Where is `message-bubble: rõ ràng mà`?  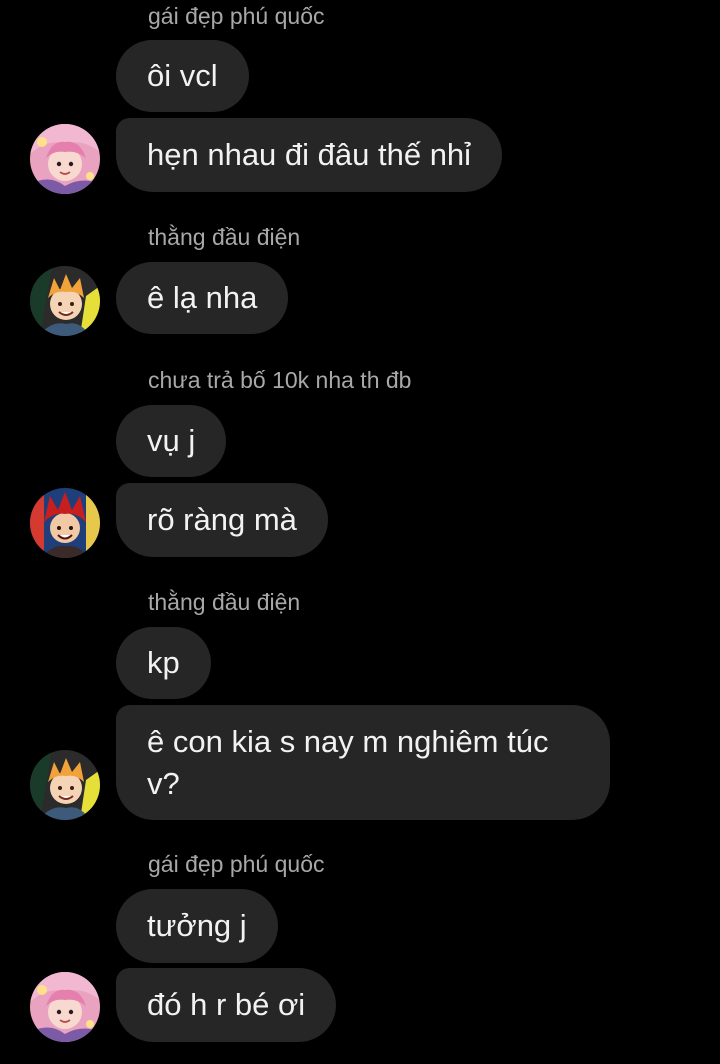
message-bubble: rõ ràng mà is located at coordinates (222, 520).